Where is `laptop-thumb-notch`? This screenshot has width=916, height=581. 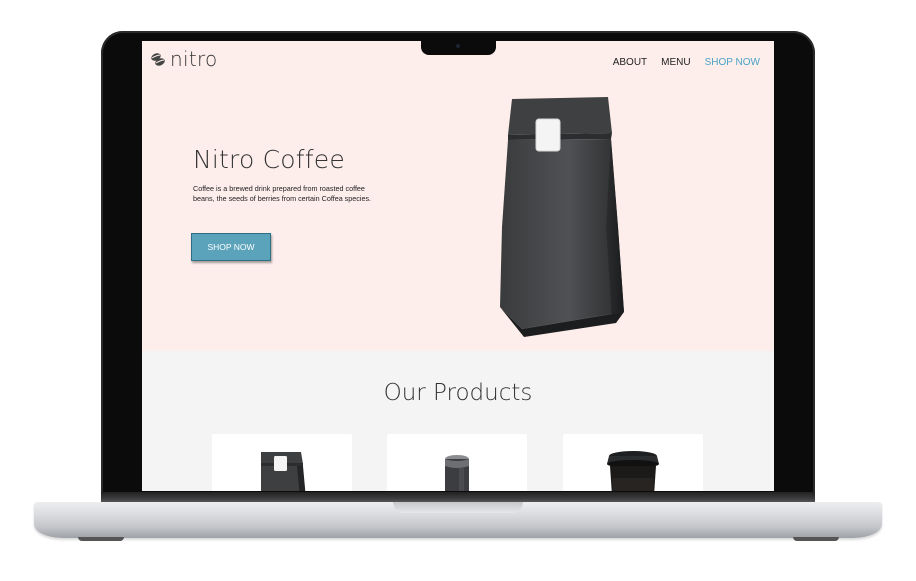 laptop-thumb-notch is located at coordinates (458, 507).